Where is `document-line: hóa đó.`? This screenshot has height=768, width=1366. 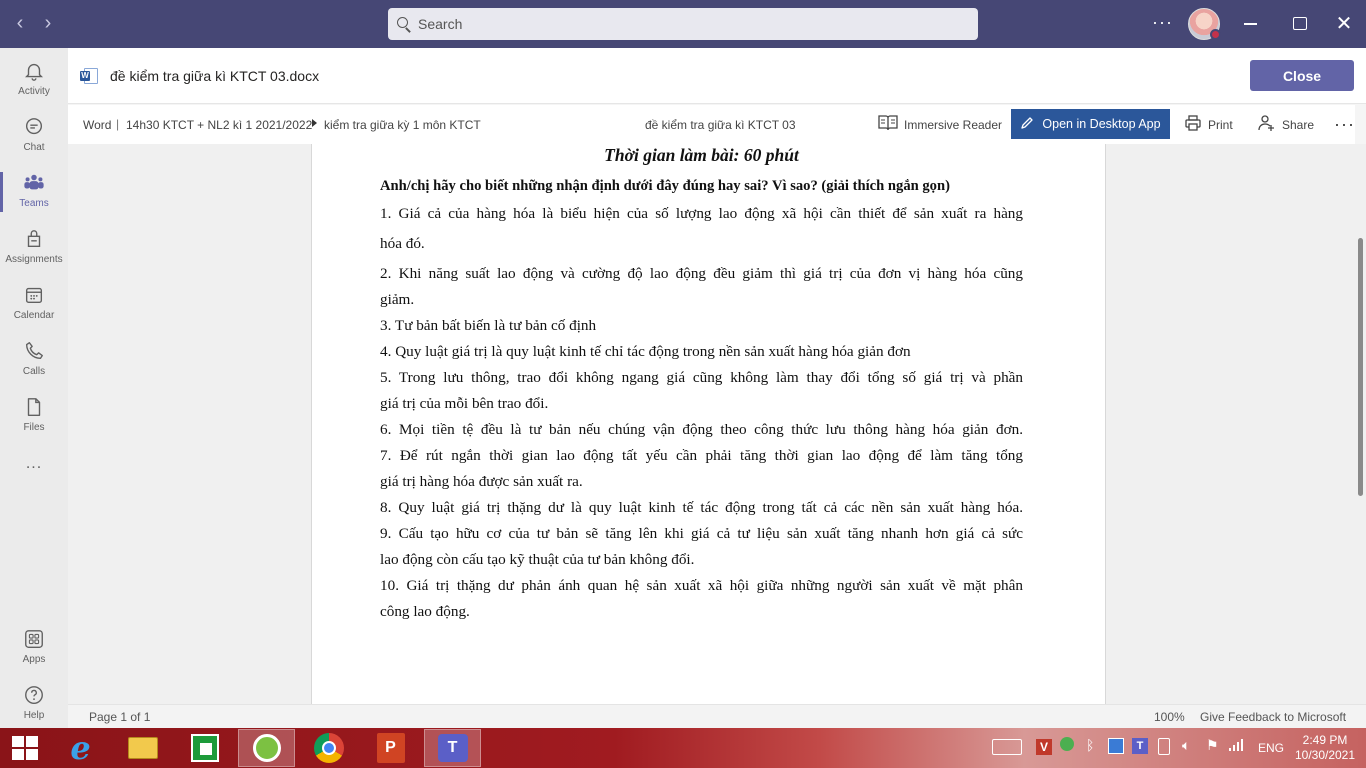 document-line: hóa đó. is located at coordinates (402, 243).